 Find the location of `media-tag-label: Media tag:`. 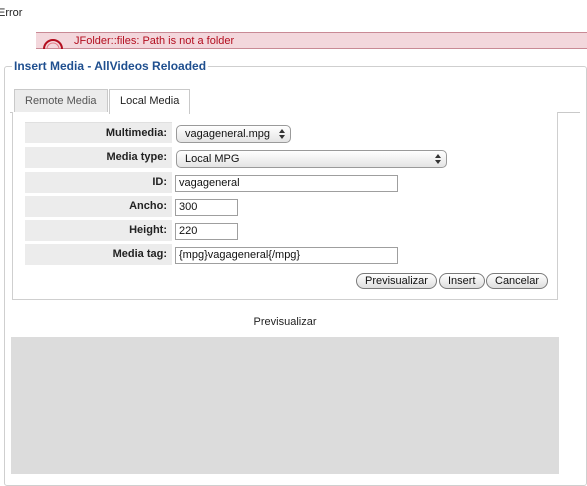

media-tag-label: Media tag: is located at coordinates (98, 254).